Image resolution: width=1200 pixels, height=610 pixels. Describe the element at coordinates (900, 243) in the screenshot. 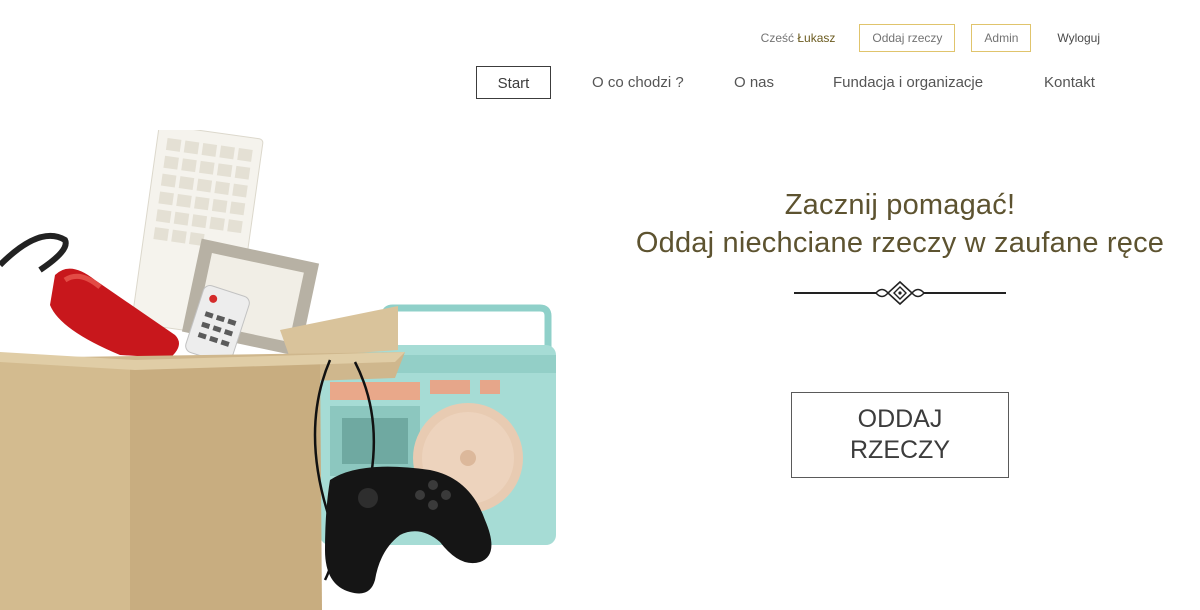

I see `hero-subheadline: Oddaj niechciane rzeczy w zaufane ręce` at that location.